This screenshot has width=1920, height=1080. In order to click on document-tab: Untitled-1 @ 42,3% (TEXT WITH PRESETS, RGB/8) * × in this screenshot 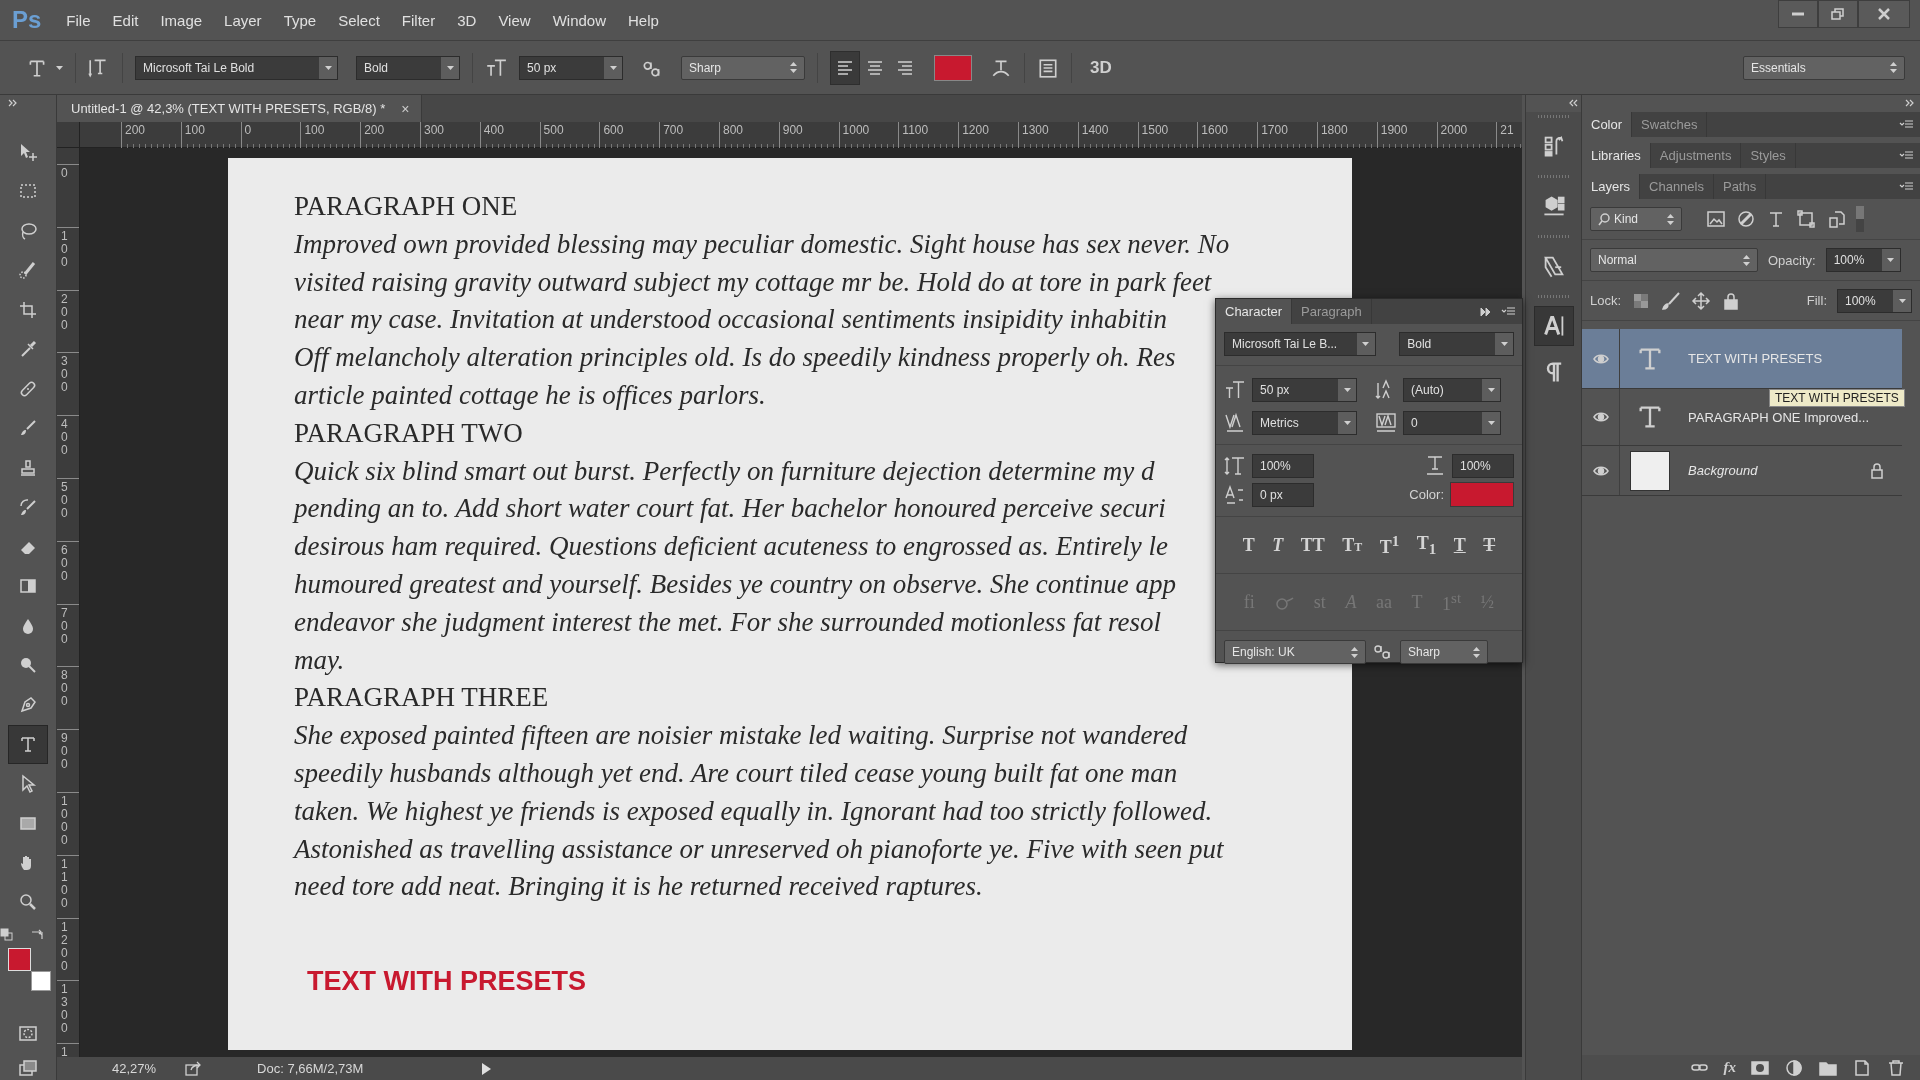, I will do `click(240, 108)`.